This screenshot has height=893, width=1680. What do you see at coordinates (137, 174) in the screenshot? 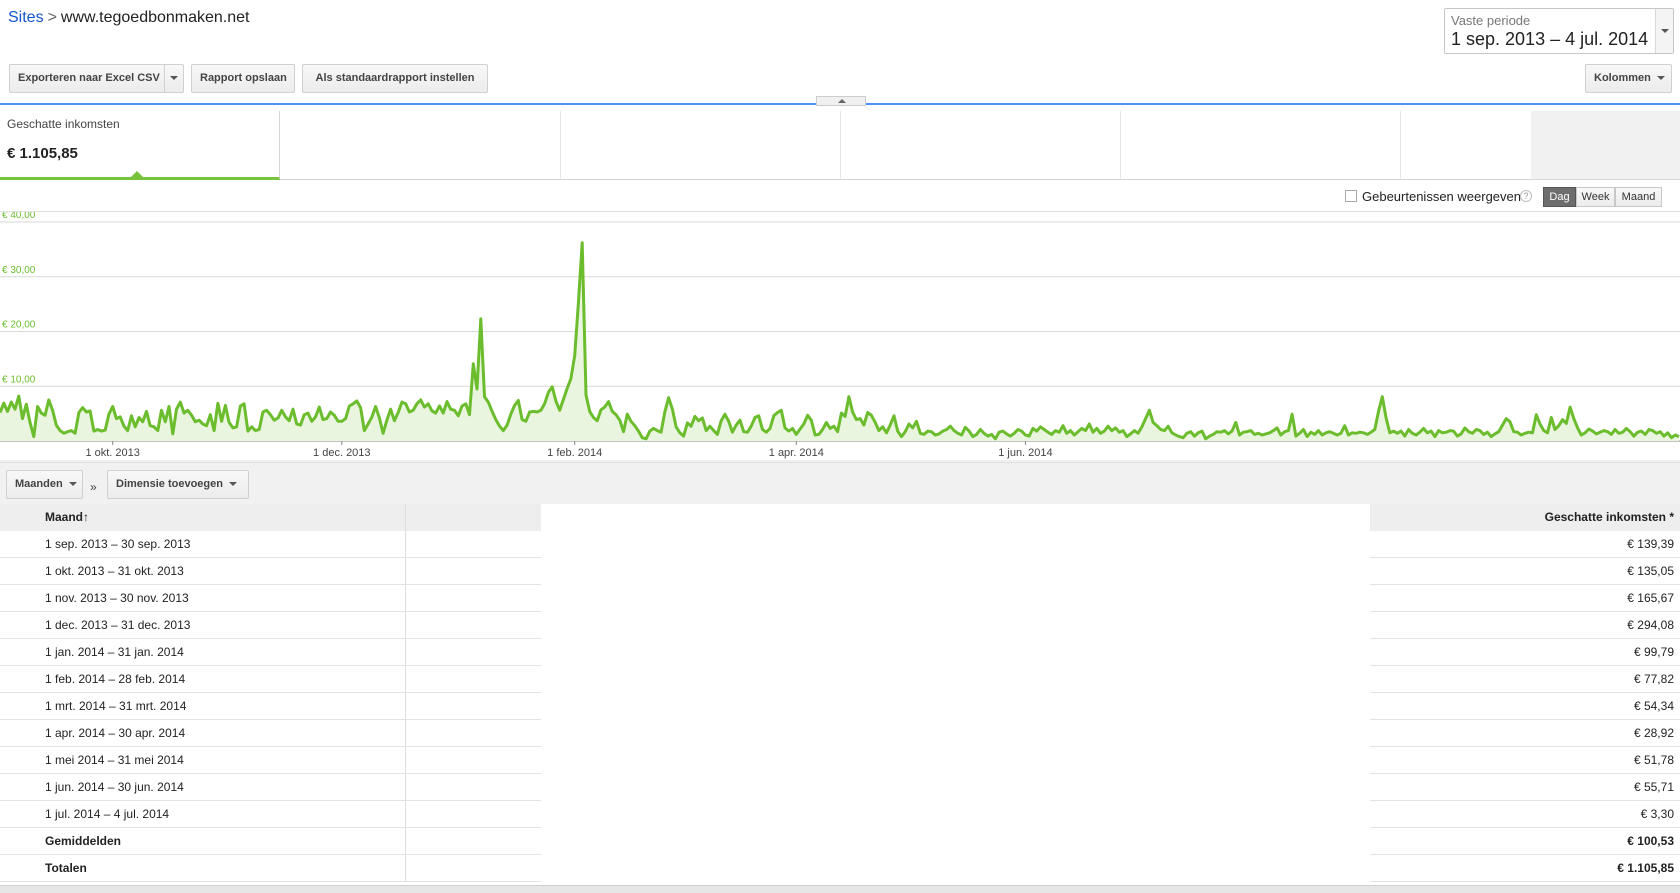
I see `scorecard-selected-indicator` at bounding box center [137, 174].